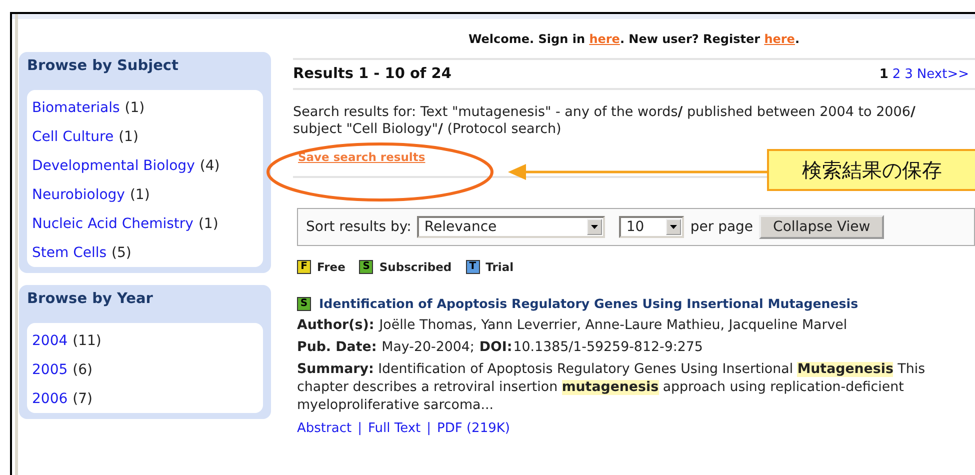 The height and width of the screenshot is (475, 975). I want to click on category-link: 2004, so click(50, 341).